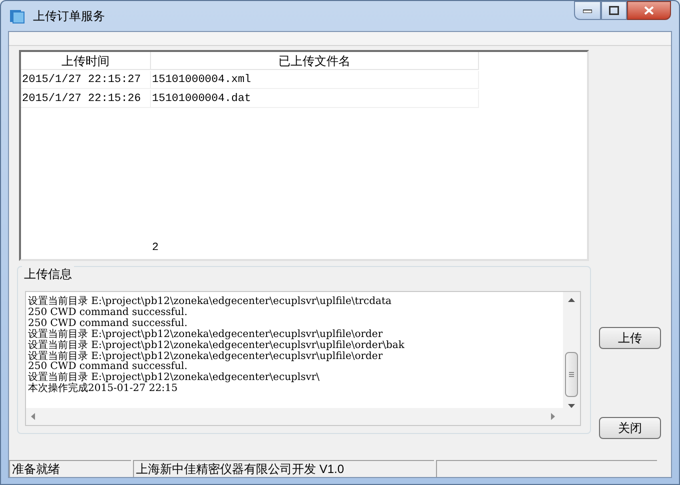  Describe the element at coordinates (315, 99) in the screenshot. I see `table-cell: 15101000004.dat` at that location.